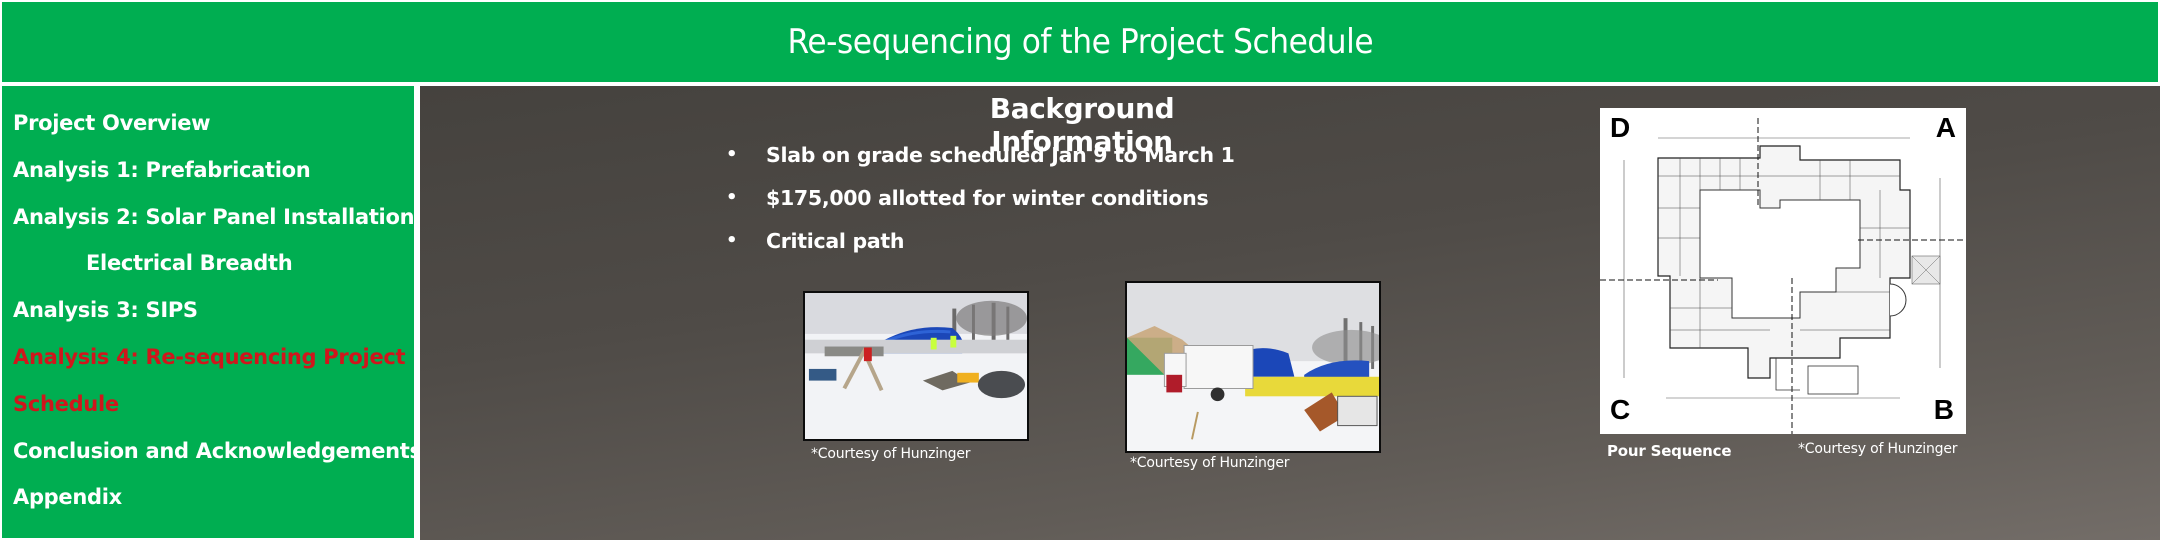 This screenshot has width=2160, height=540. I want to click on nav-item-conclusion: Conclusion and Acknowledgements, so click(217, 451).